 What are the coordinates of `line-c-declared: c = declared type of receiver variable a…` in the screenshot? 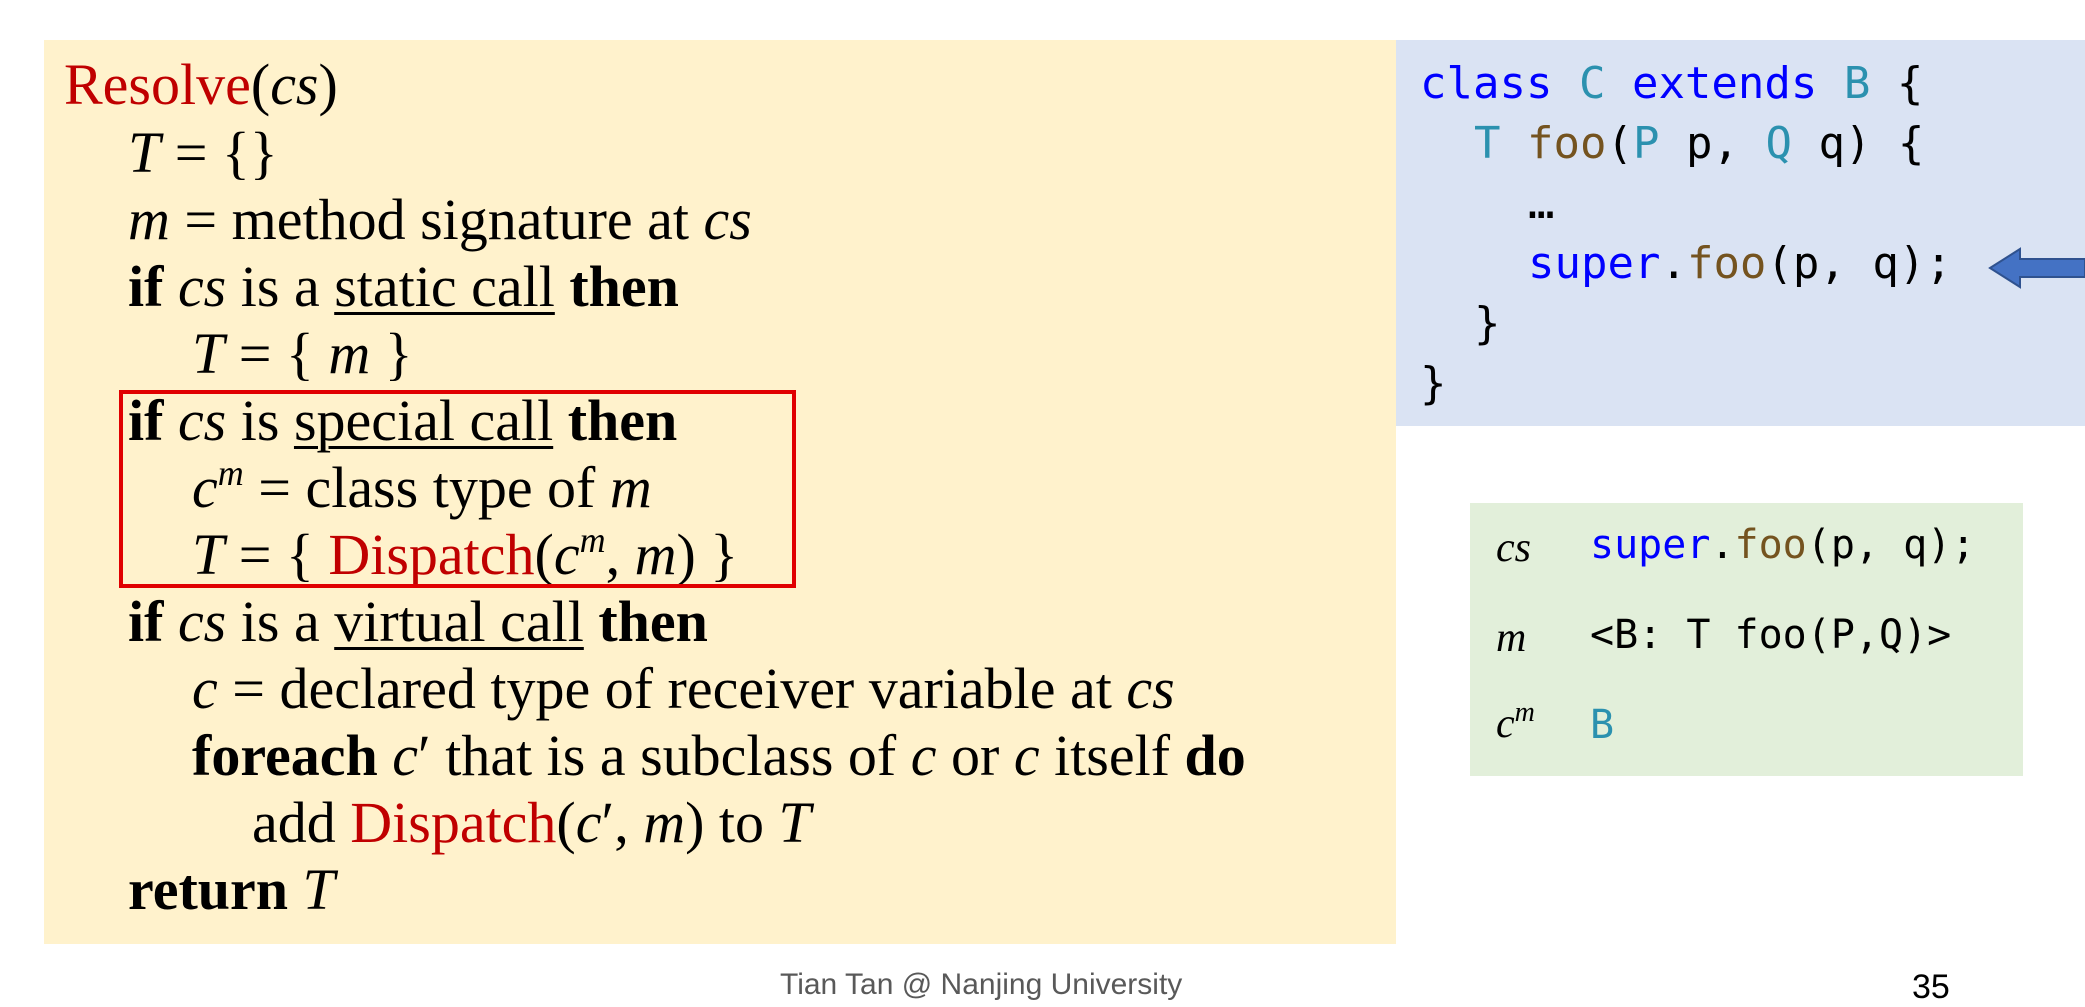 It's located at (683, 689).